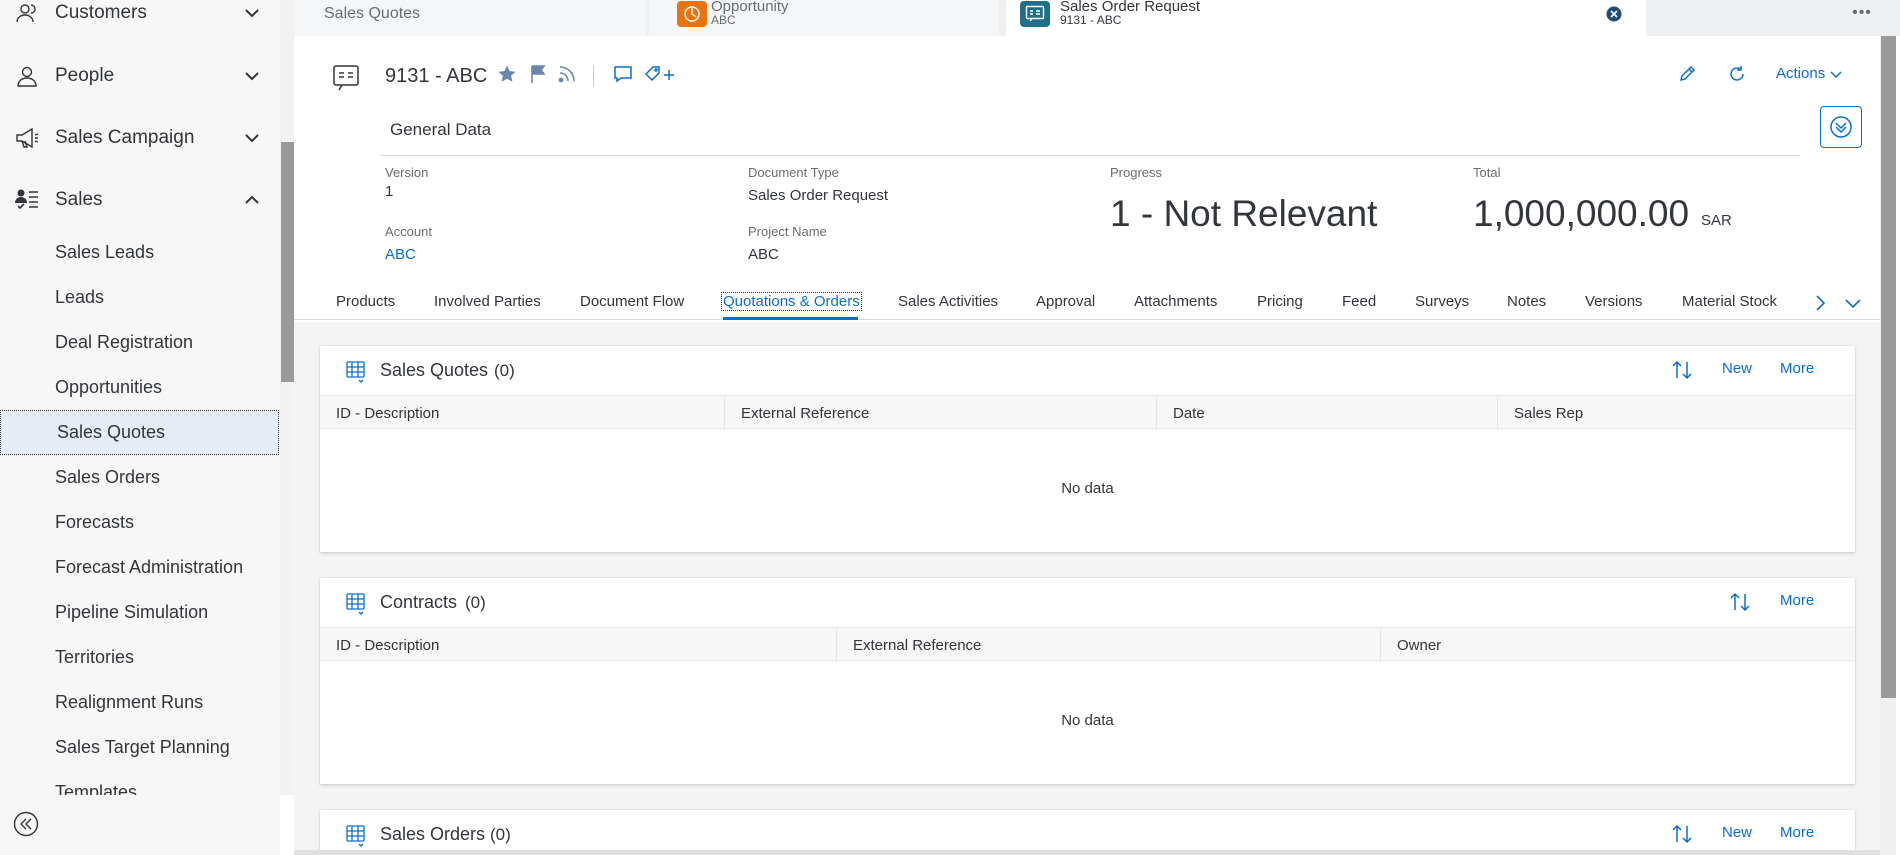 The height and width of the screenshot is (855, 1900). I want to click on nav-group-label: Customers, so click(101, 12).